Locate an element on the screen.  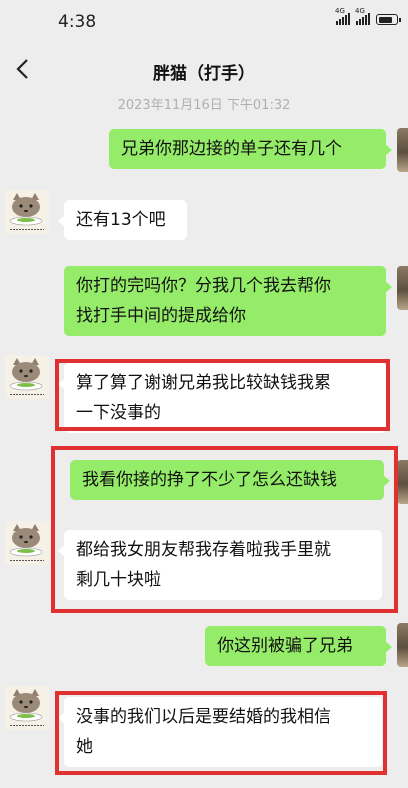
chat-header: 胖猫（打手） is located at coordinates (204, 69).